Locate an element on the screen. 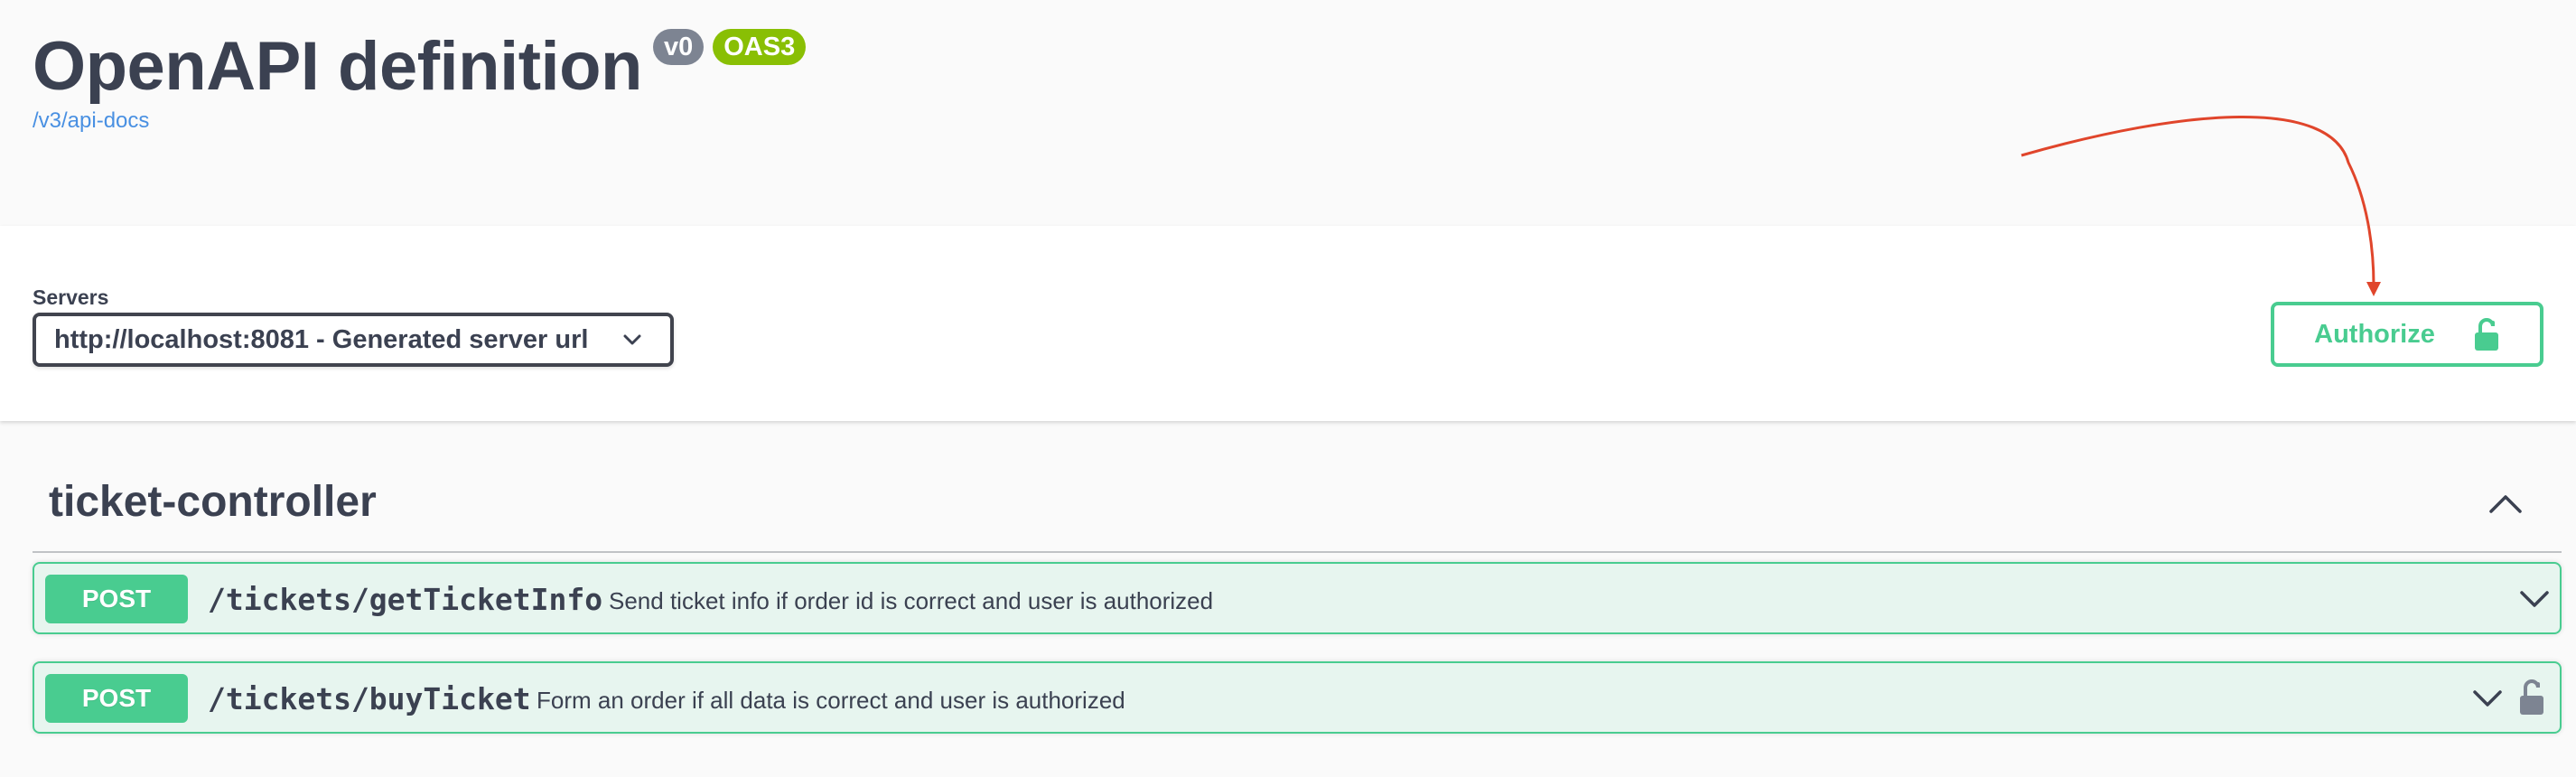 This screenshot has height=777, width=2576. chevron-up-icon is located at coordinates (2505, 504).